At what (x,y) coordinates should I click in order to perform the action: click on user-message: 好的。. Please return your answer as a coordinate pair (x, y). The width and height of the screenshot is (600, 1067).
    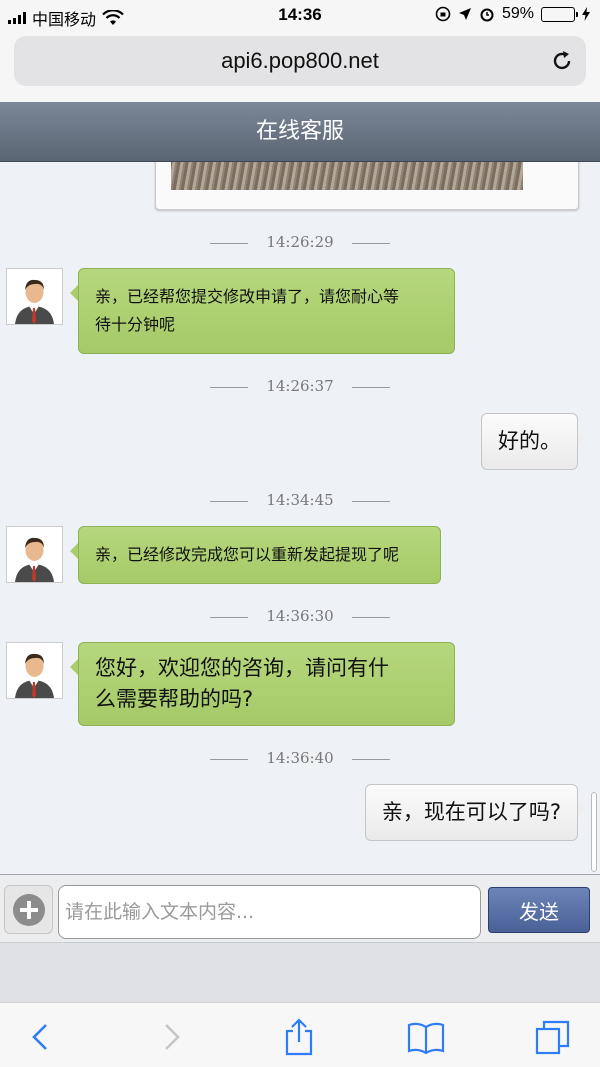
    Looking at the image, I should click on (533, 441).